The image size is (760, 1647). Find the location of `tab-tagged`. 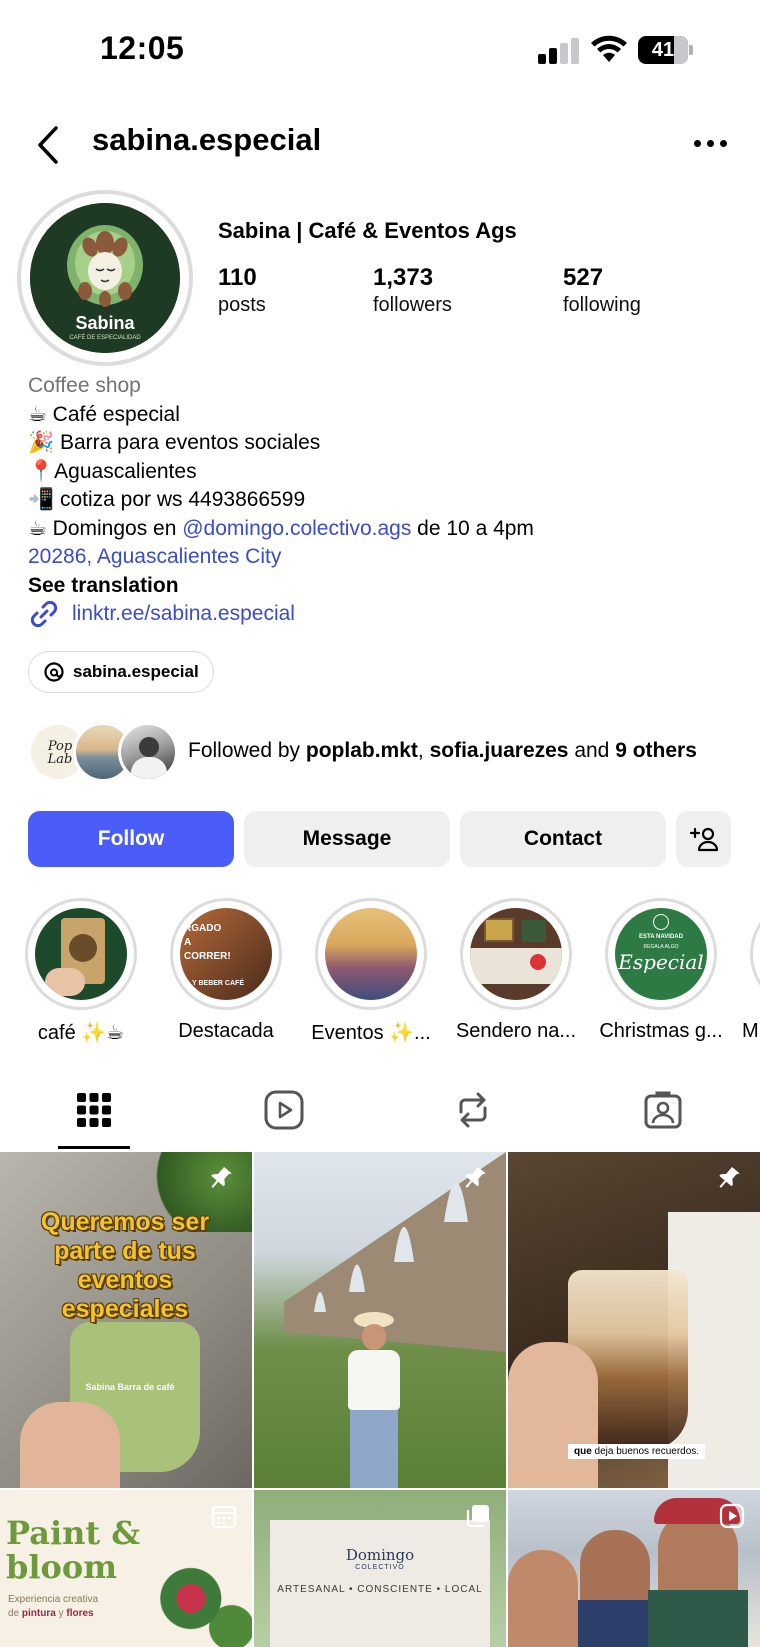

tab-tagged is located at coordinates (663, 1110).